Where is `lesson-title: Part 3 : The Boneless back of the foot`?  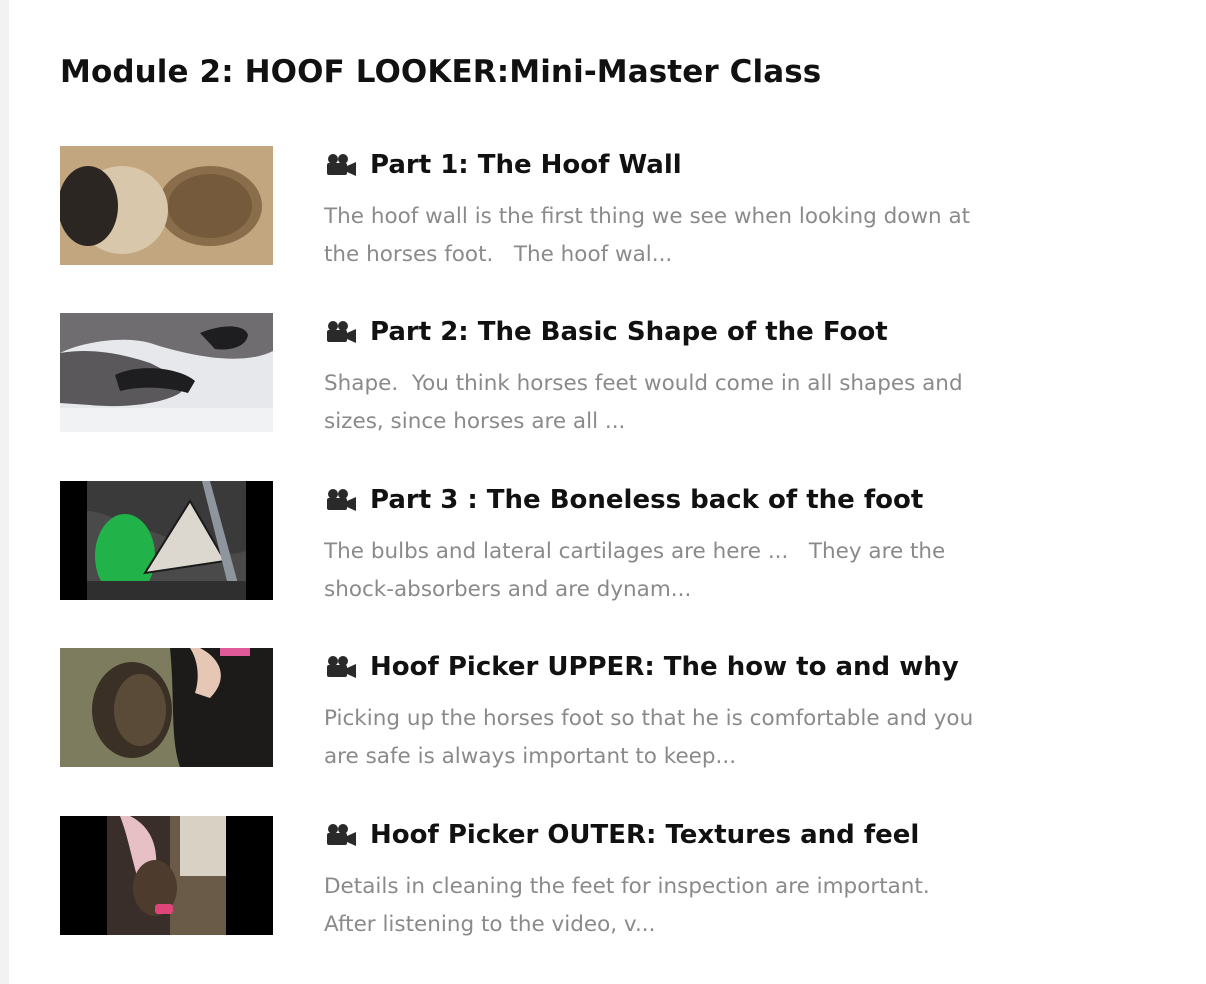
lesson-title: Part 3 : The Boneless back of the foot is located at coordinates (623, 500).